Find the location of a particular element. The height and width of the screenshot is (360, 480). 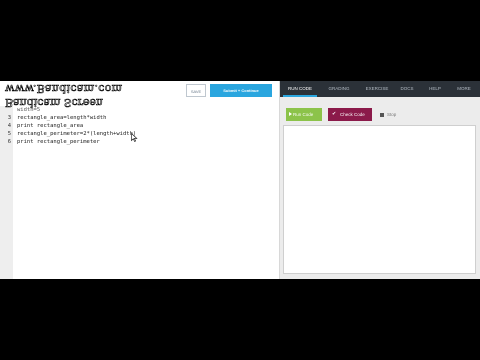

run-code-label: Run Code is located at coordinates (303, 114).